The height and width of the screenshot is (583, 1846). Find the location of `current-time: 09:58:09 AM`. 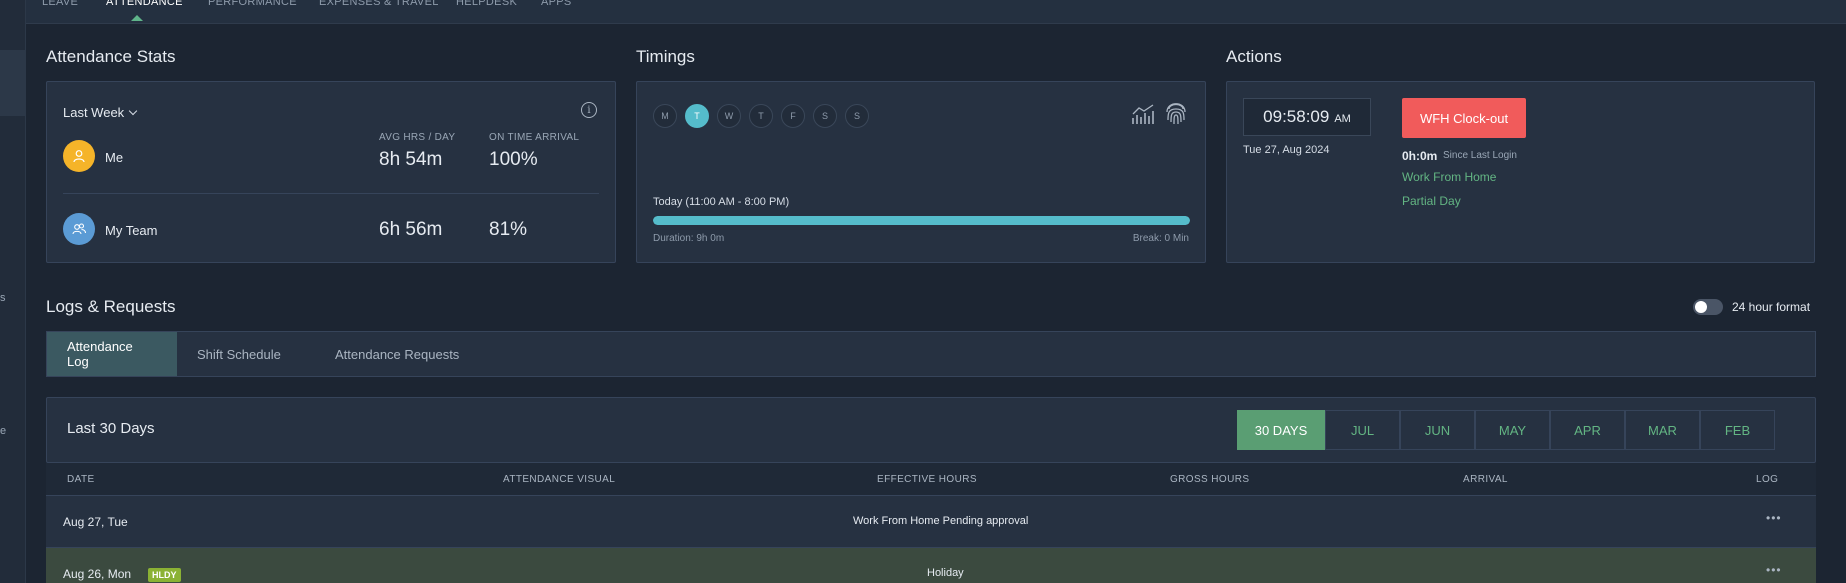

current-time: 09:58:09 AM is located at coordinates (1307, 117).